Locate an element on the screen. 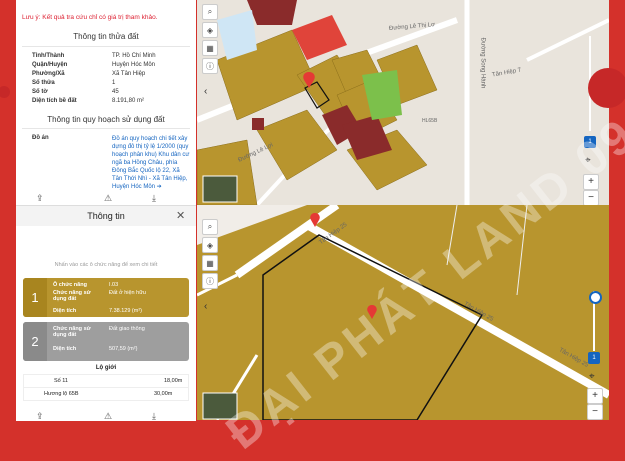 The image size is (625, 461). road-label: Đường Song Hành is located at coordinates (482, 63).